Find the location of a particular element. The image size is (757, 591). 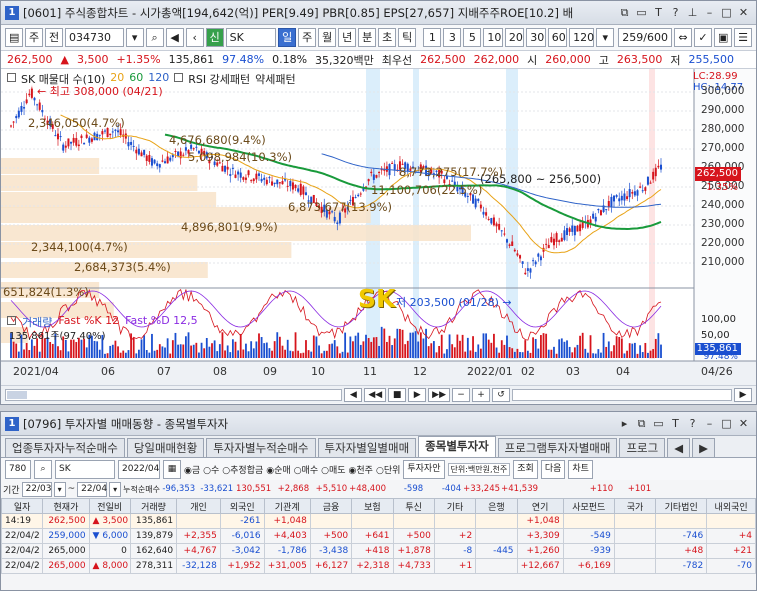

prev-stock-icon: ‹ is located at coordinates (194, 37).